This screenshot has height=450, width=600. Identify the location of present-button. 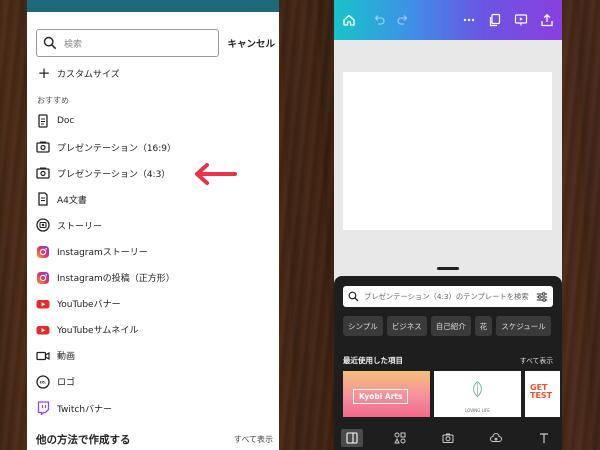
(521, 20).